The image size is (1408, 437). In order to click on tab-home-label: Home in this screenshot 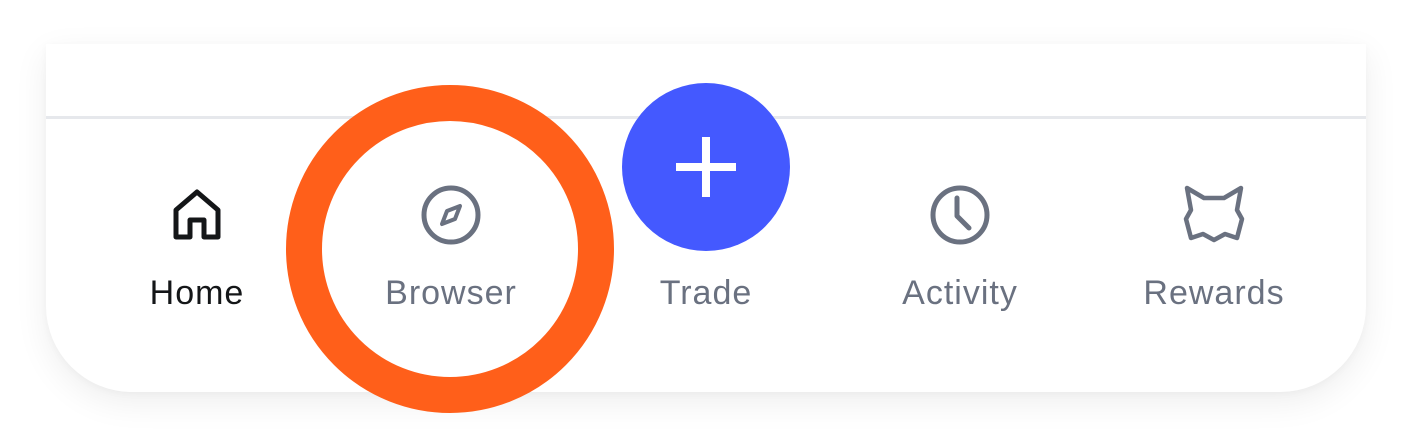, I will do `click(197, 293)`.